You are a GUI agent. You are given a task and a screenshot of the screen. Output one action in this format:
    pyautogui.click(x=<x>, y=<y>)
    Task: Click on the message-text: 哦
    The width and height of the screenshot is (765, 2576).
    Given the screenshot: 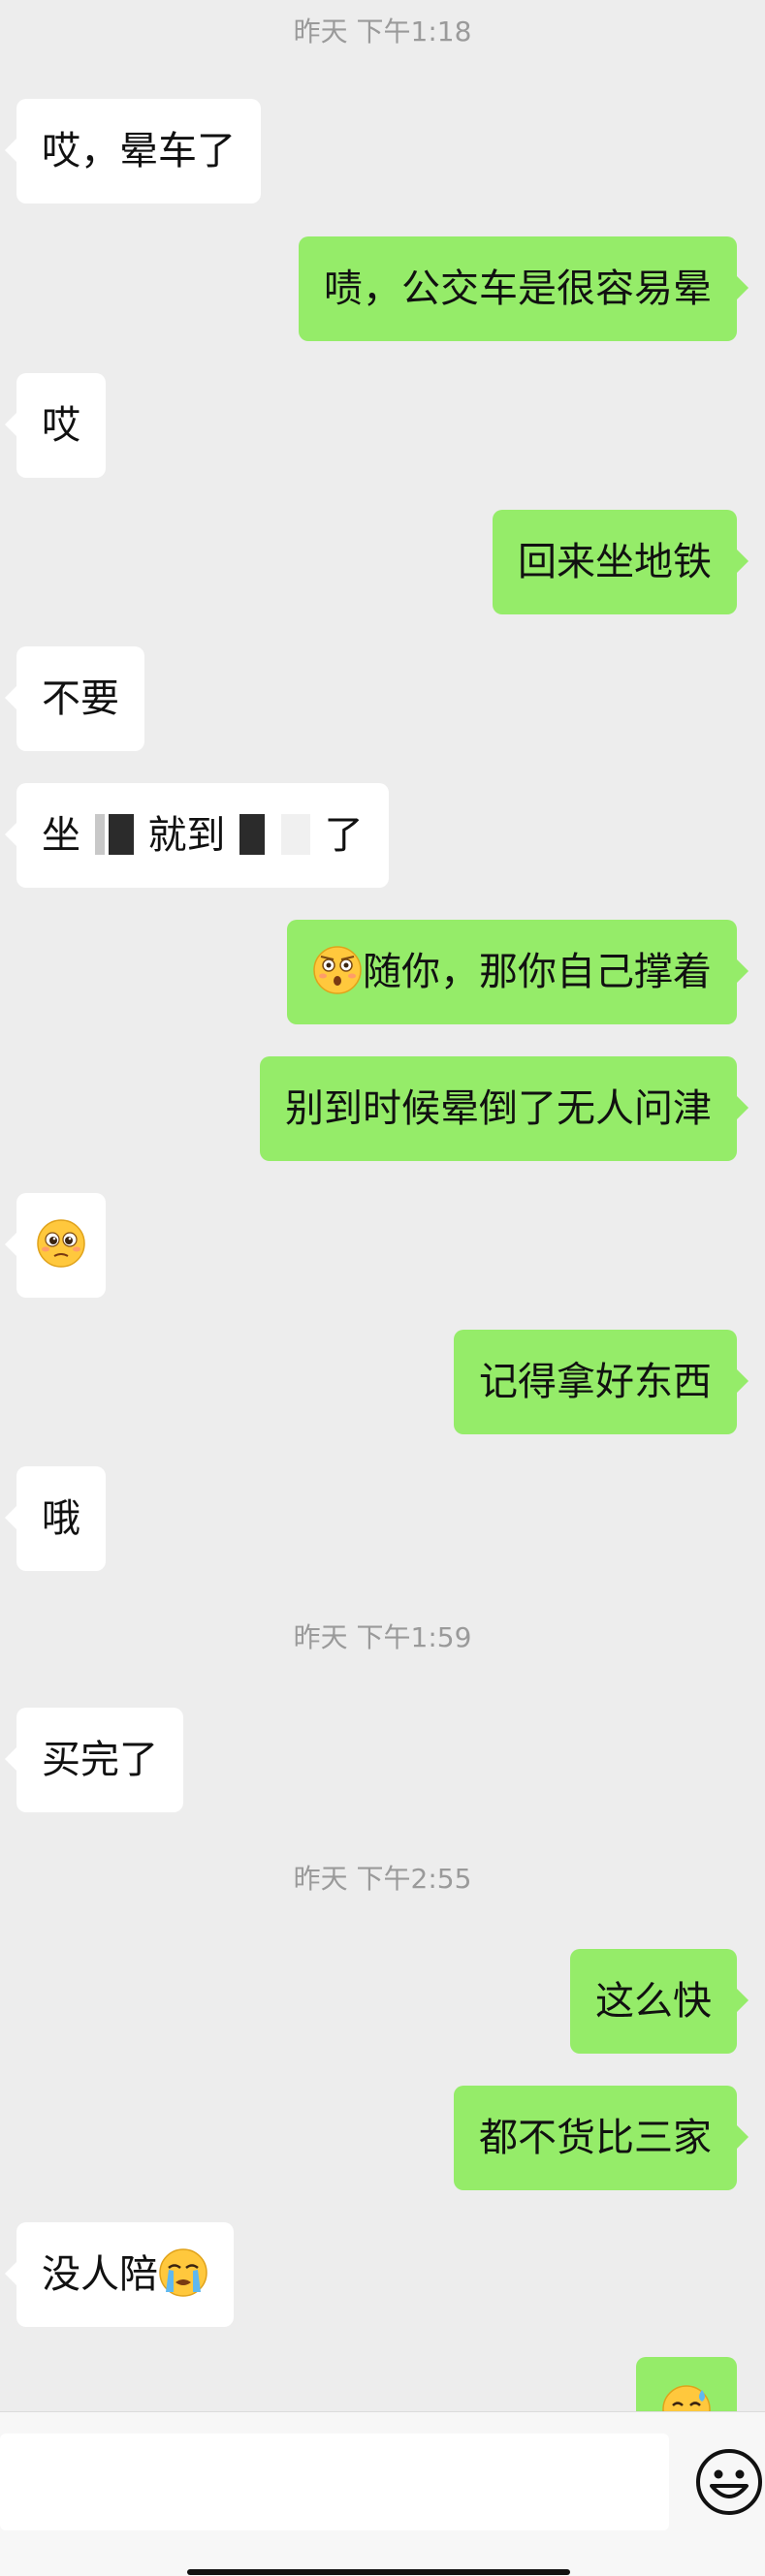 What is the action you would take?
    pyautogui.click(x=61, y=1518)
    